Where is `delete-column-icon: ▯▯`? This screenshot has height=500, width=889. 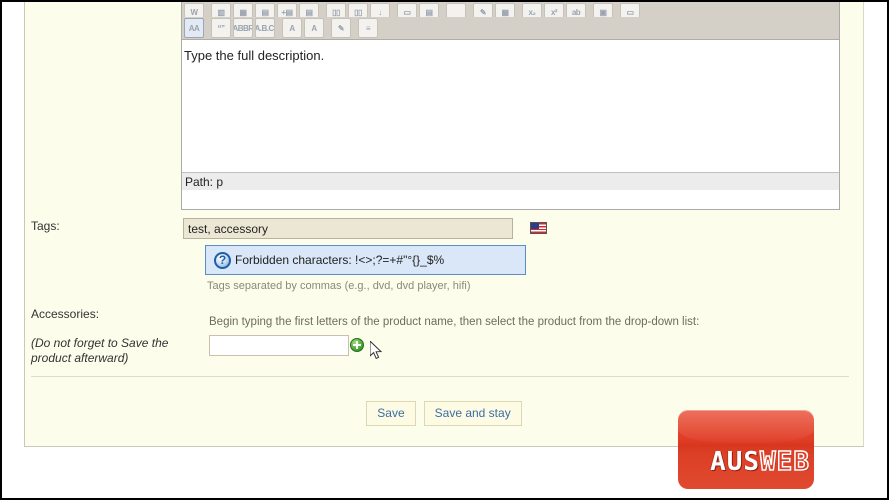 delete-column-icon: ▯▯ is located at coordinates (358, 9).